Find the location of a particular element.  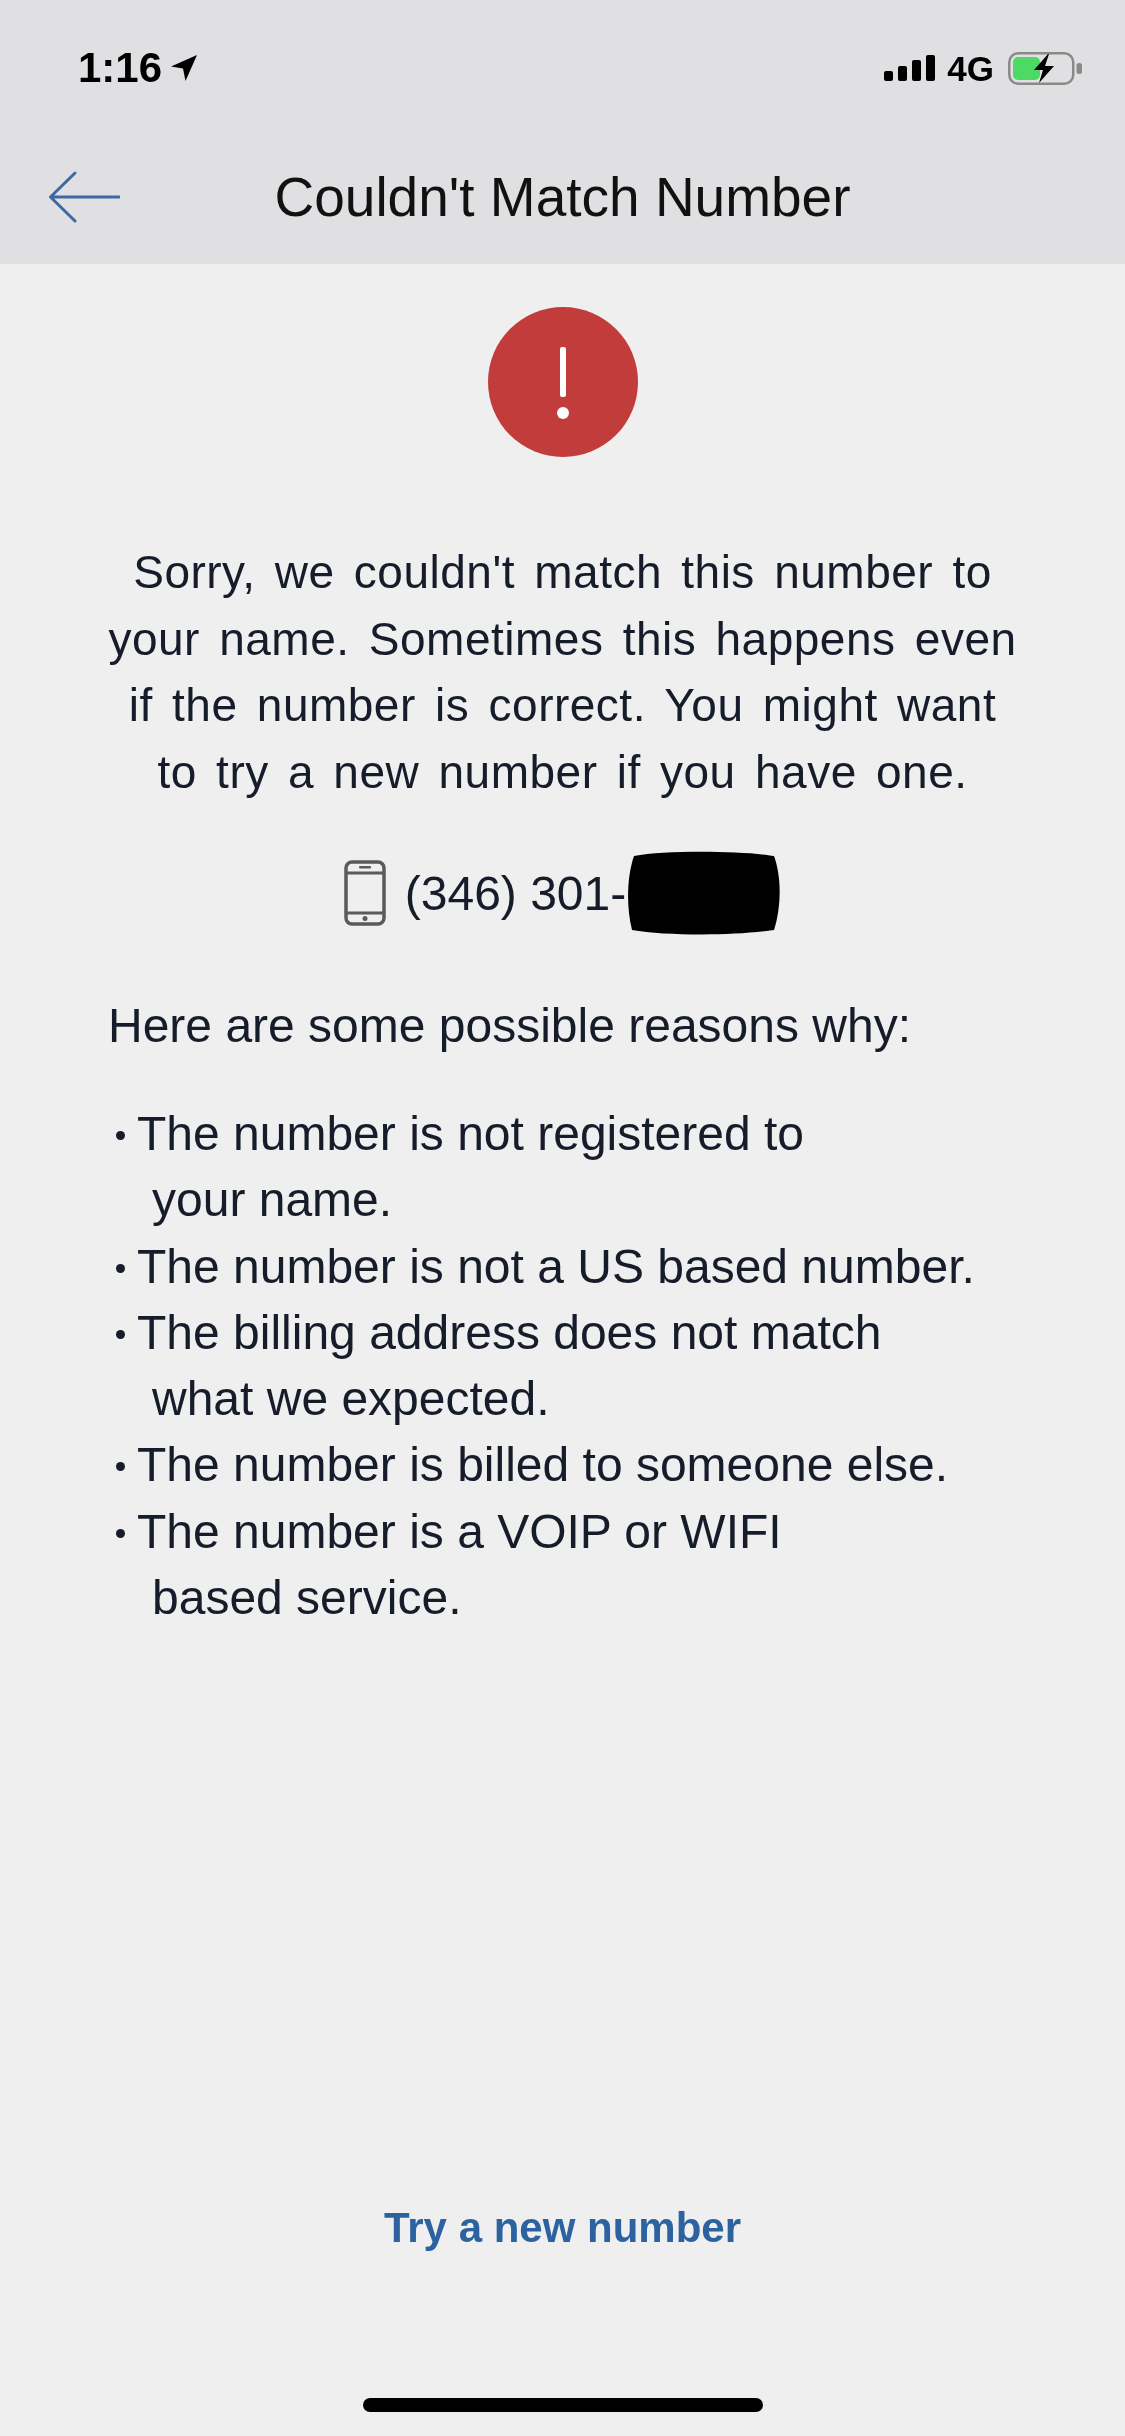

reason-text: The number is not registered to your name. is located at coordinates (470, 1167).